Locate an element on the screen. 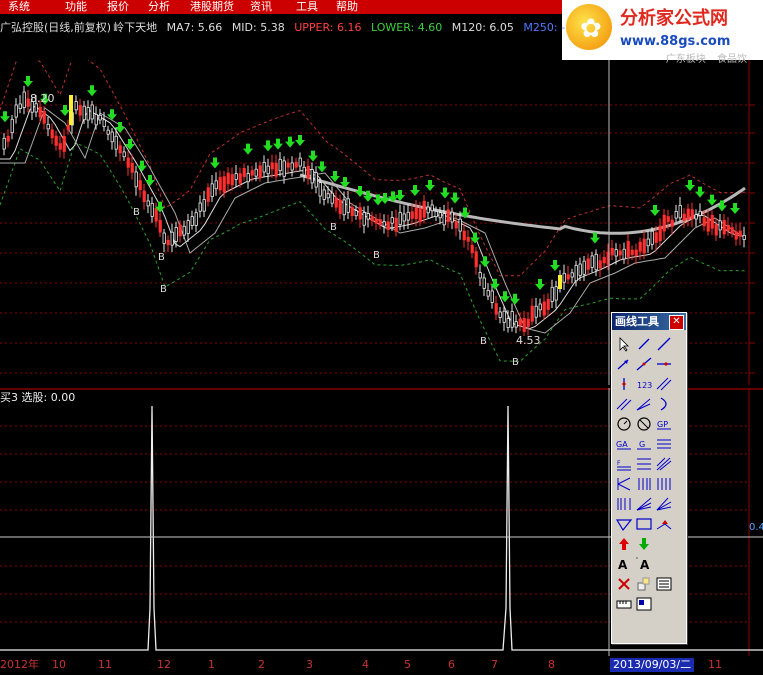 Image resolution: width=763 pixels, height=675 pixels. cycle-icon is located at coordinates (624, 484).